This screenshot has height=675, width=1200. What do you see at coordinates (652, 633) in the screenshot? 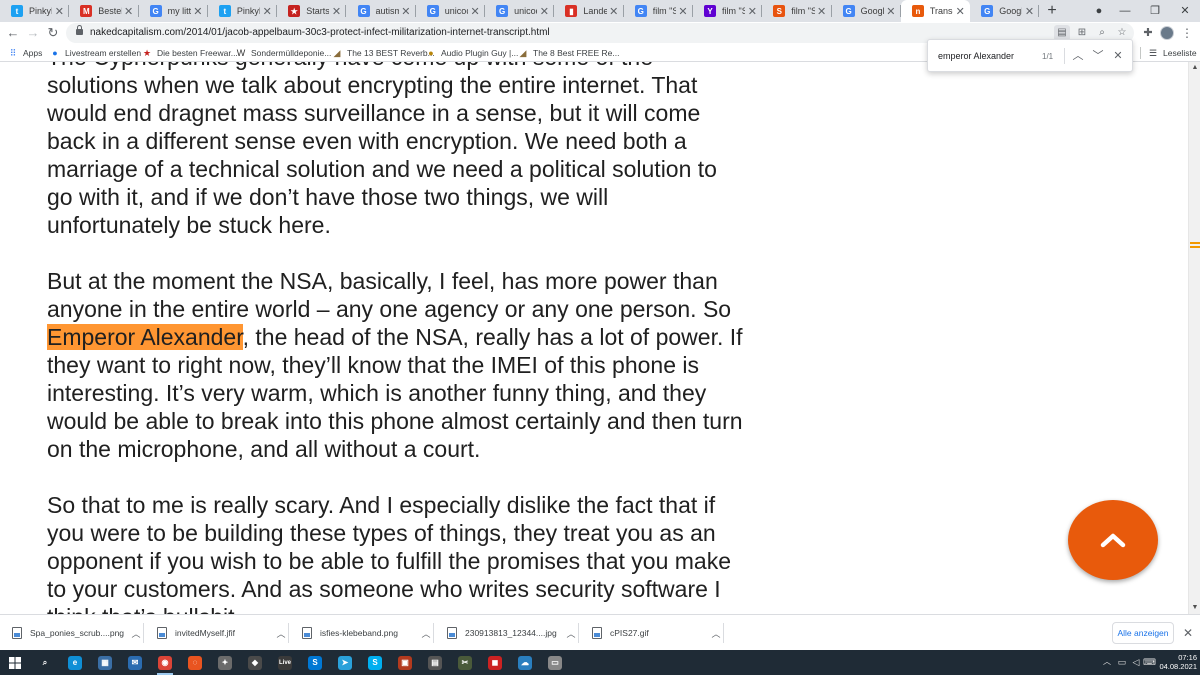
I see `download-item: cPIS27.gif ︿` at bounding box center [652, 633].